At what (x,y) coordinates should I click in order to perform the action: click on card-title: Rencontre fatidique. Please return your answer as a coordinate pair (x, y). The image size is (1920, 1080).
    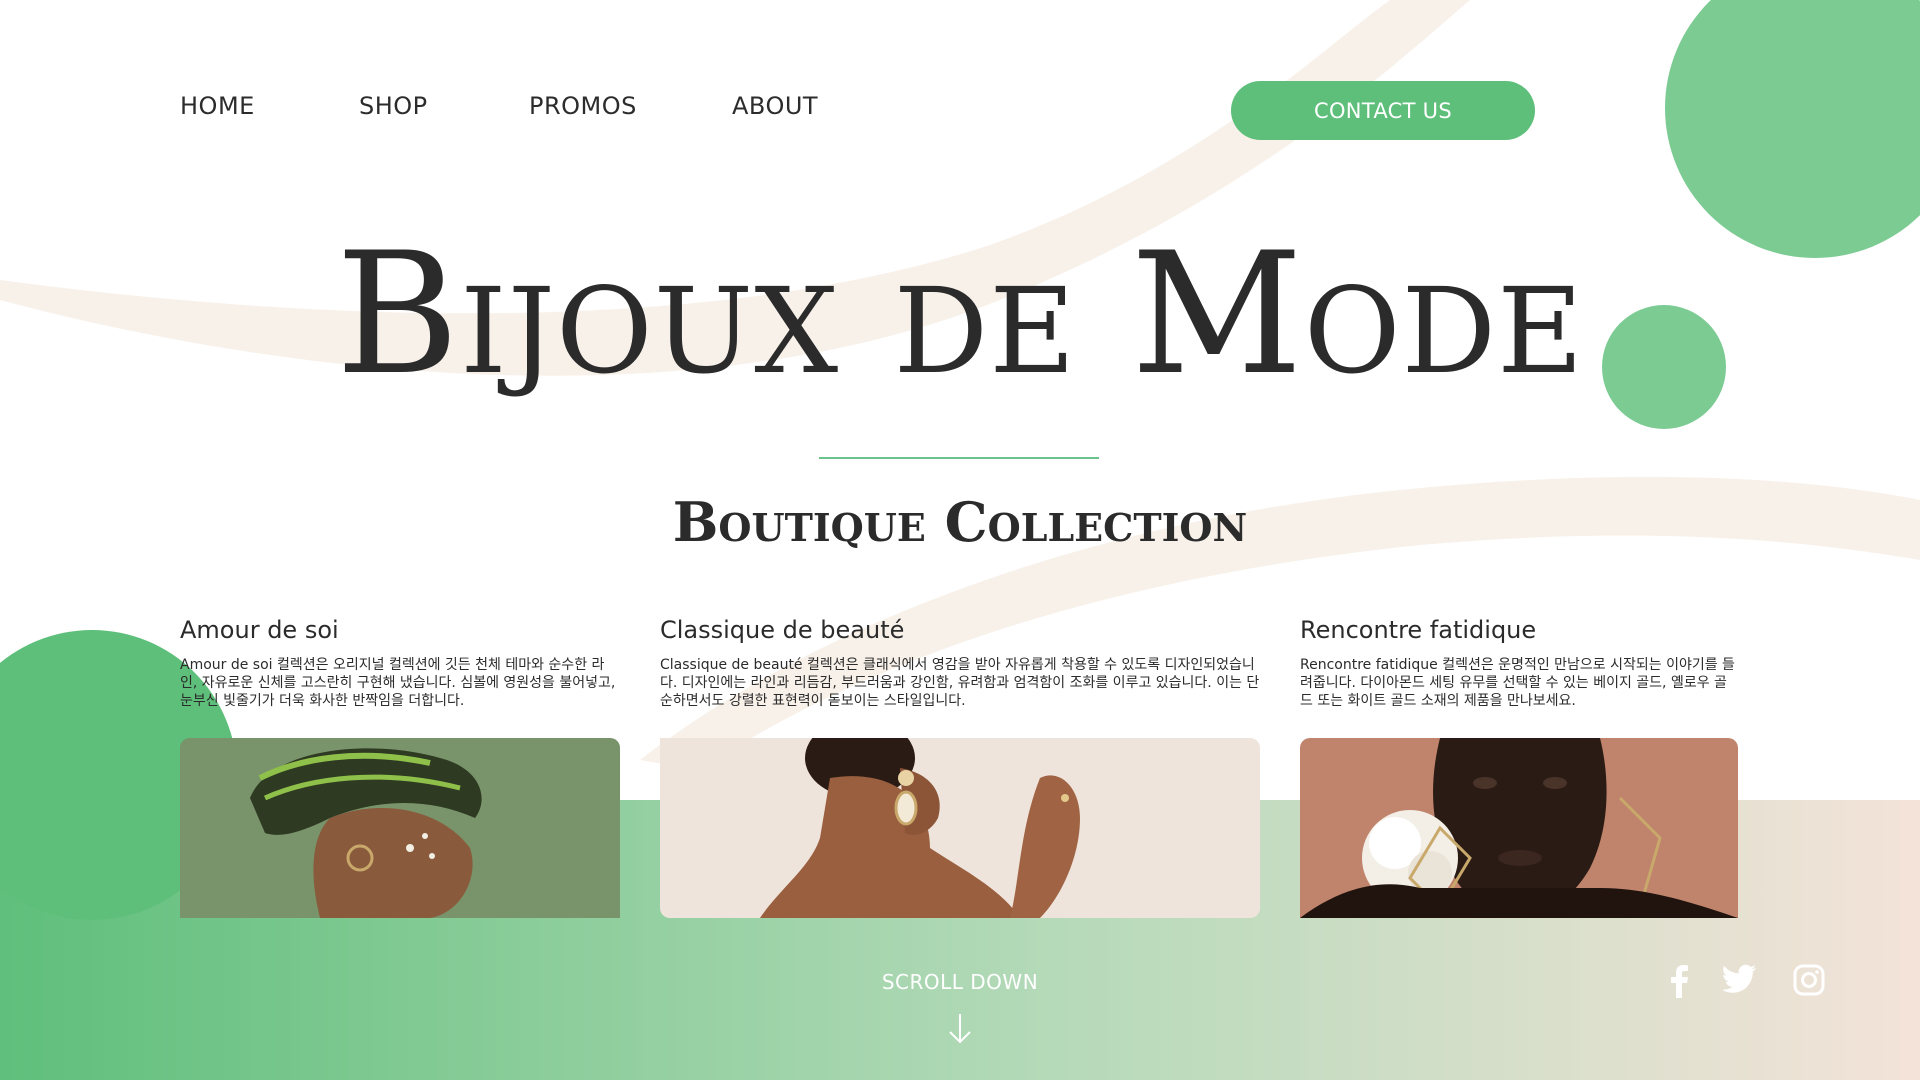
    Looking at the image, I should click on (1418, 630).